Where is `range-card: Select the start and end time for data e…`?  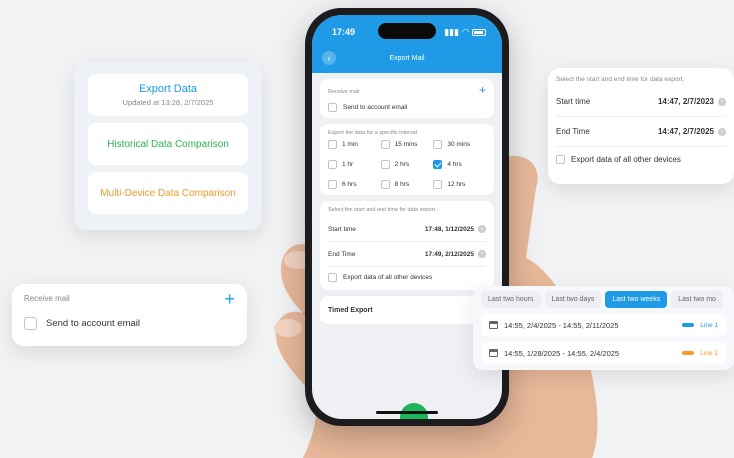
range-card: Select the start and end time for data e… is located at coordinates (407, 245).